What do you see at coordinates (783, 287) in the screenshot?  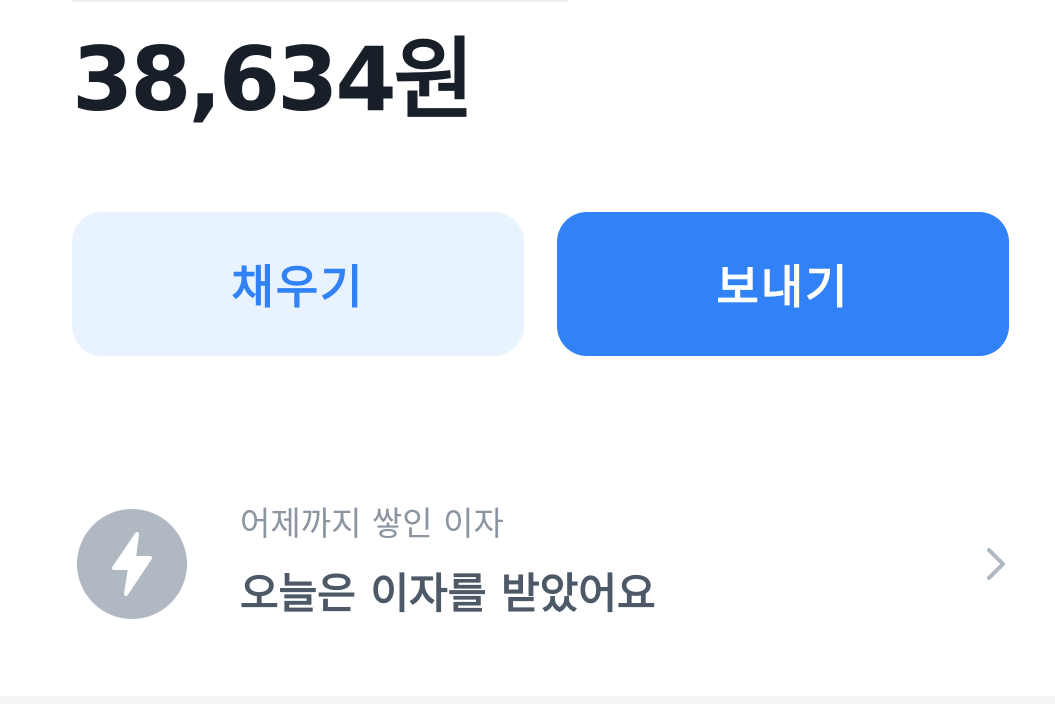 I see `send-button-label: 보내기` at bounding box center [783, 287].